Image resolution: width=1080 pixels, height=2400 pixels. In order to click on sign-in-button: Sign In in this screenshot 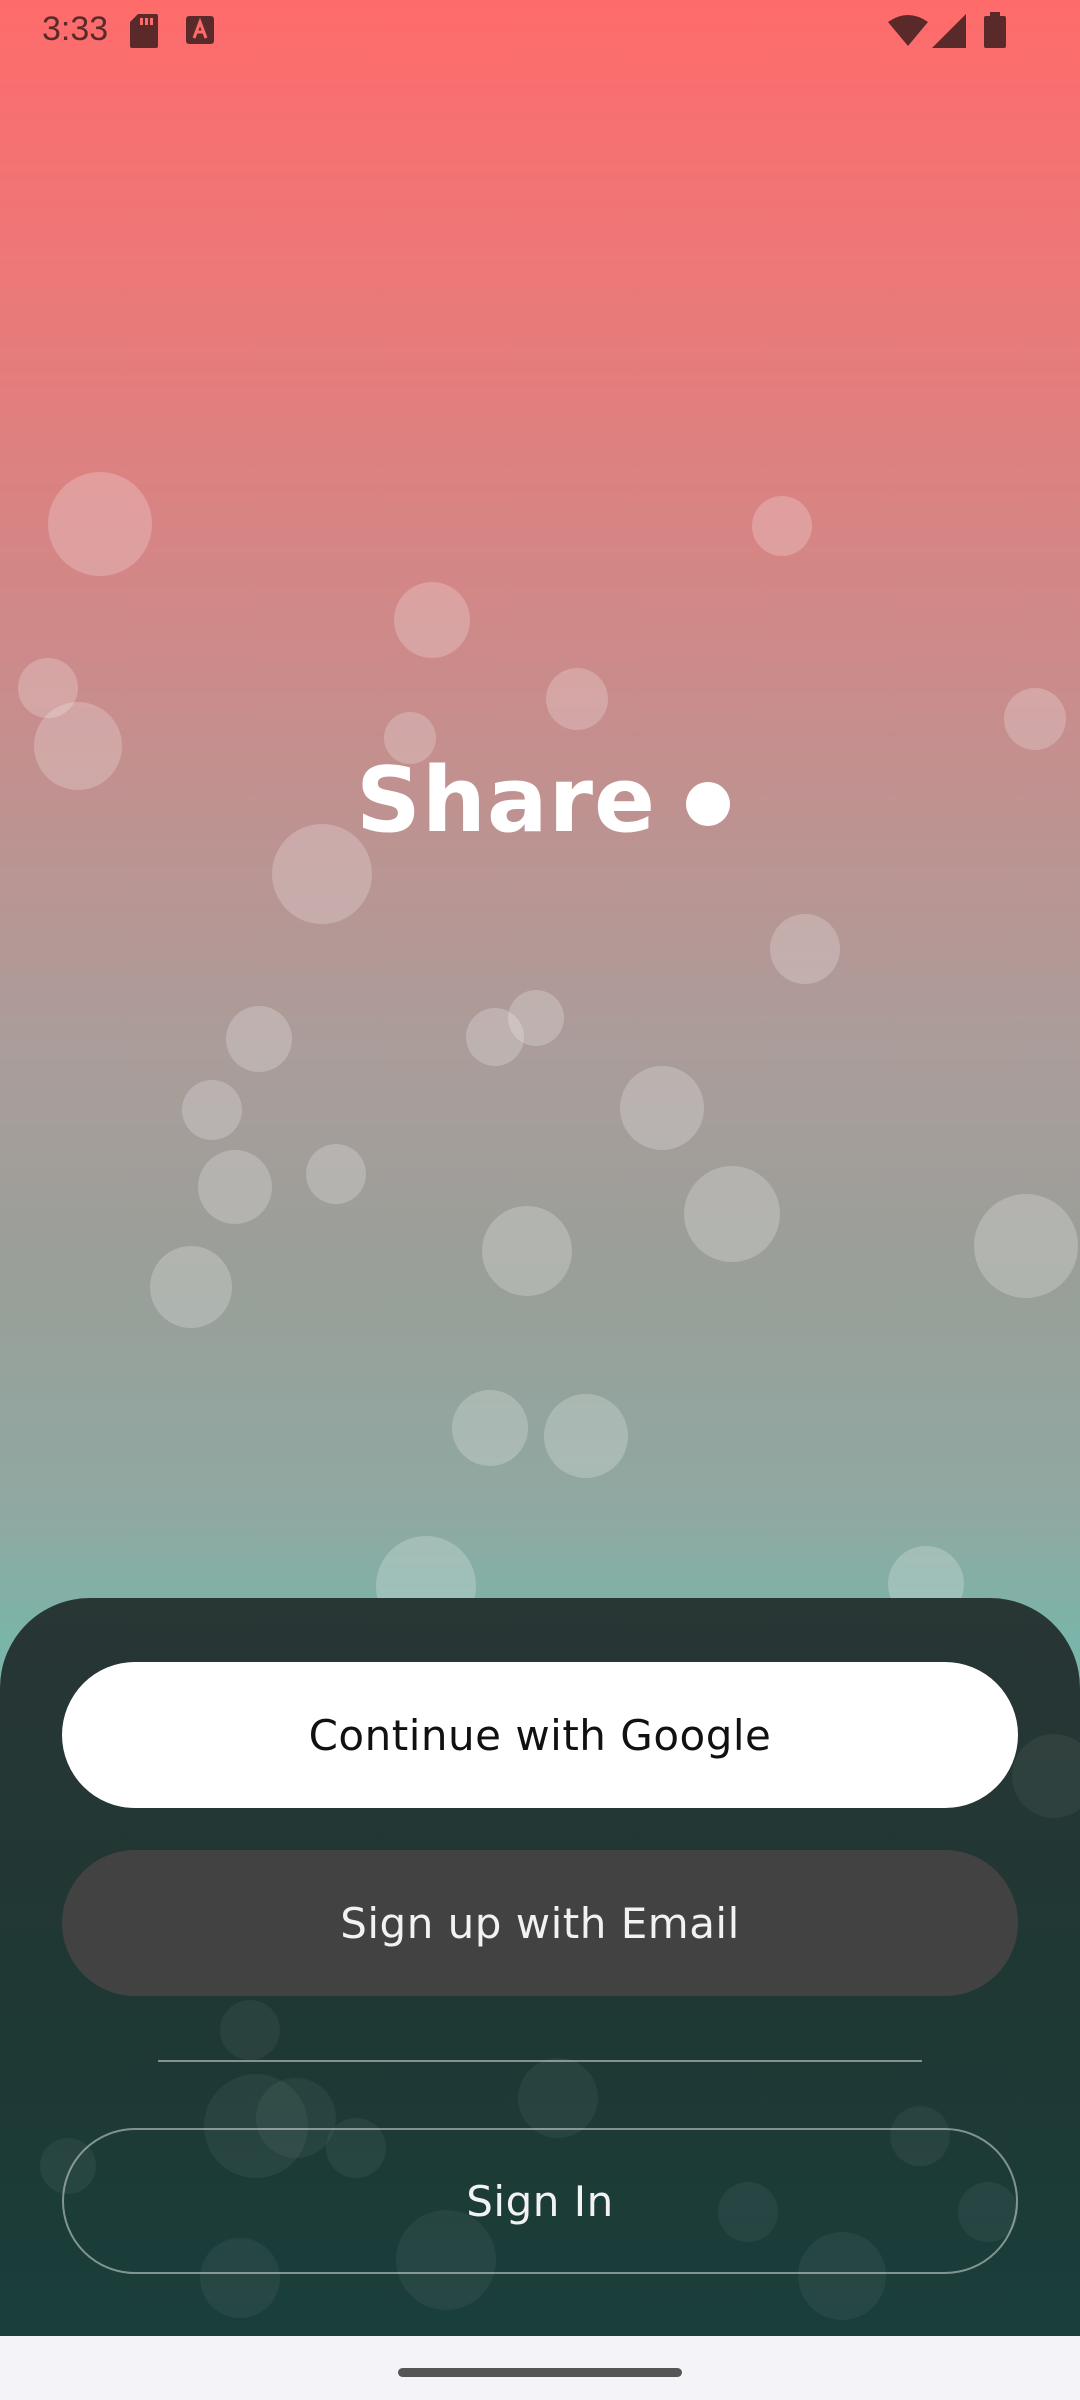, I will do `click(540, 2201)`.